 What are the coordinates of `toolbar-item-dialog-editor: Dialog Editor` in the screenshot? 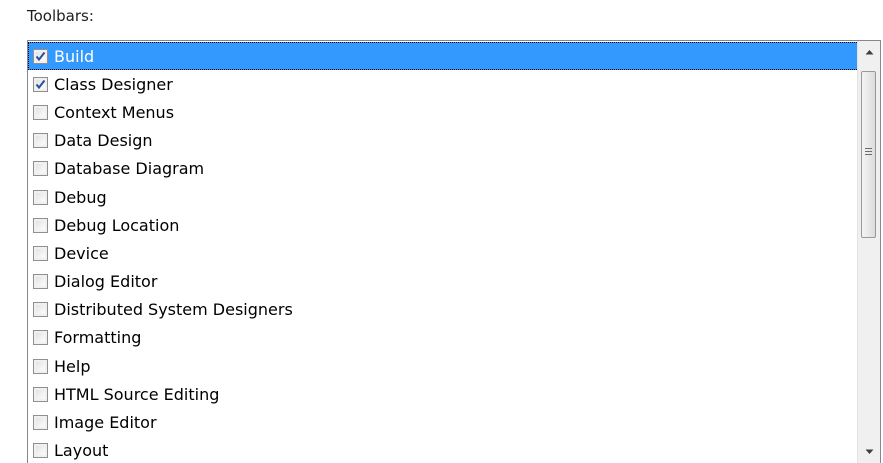 It's located at (443, 282).